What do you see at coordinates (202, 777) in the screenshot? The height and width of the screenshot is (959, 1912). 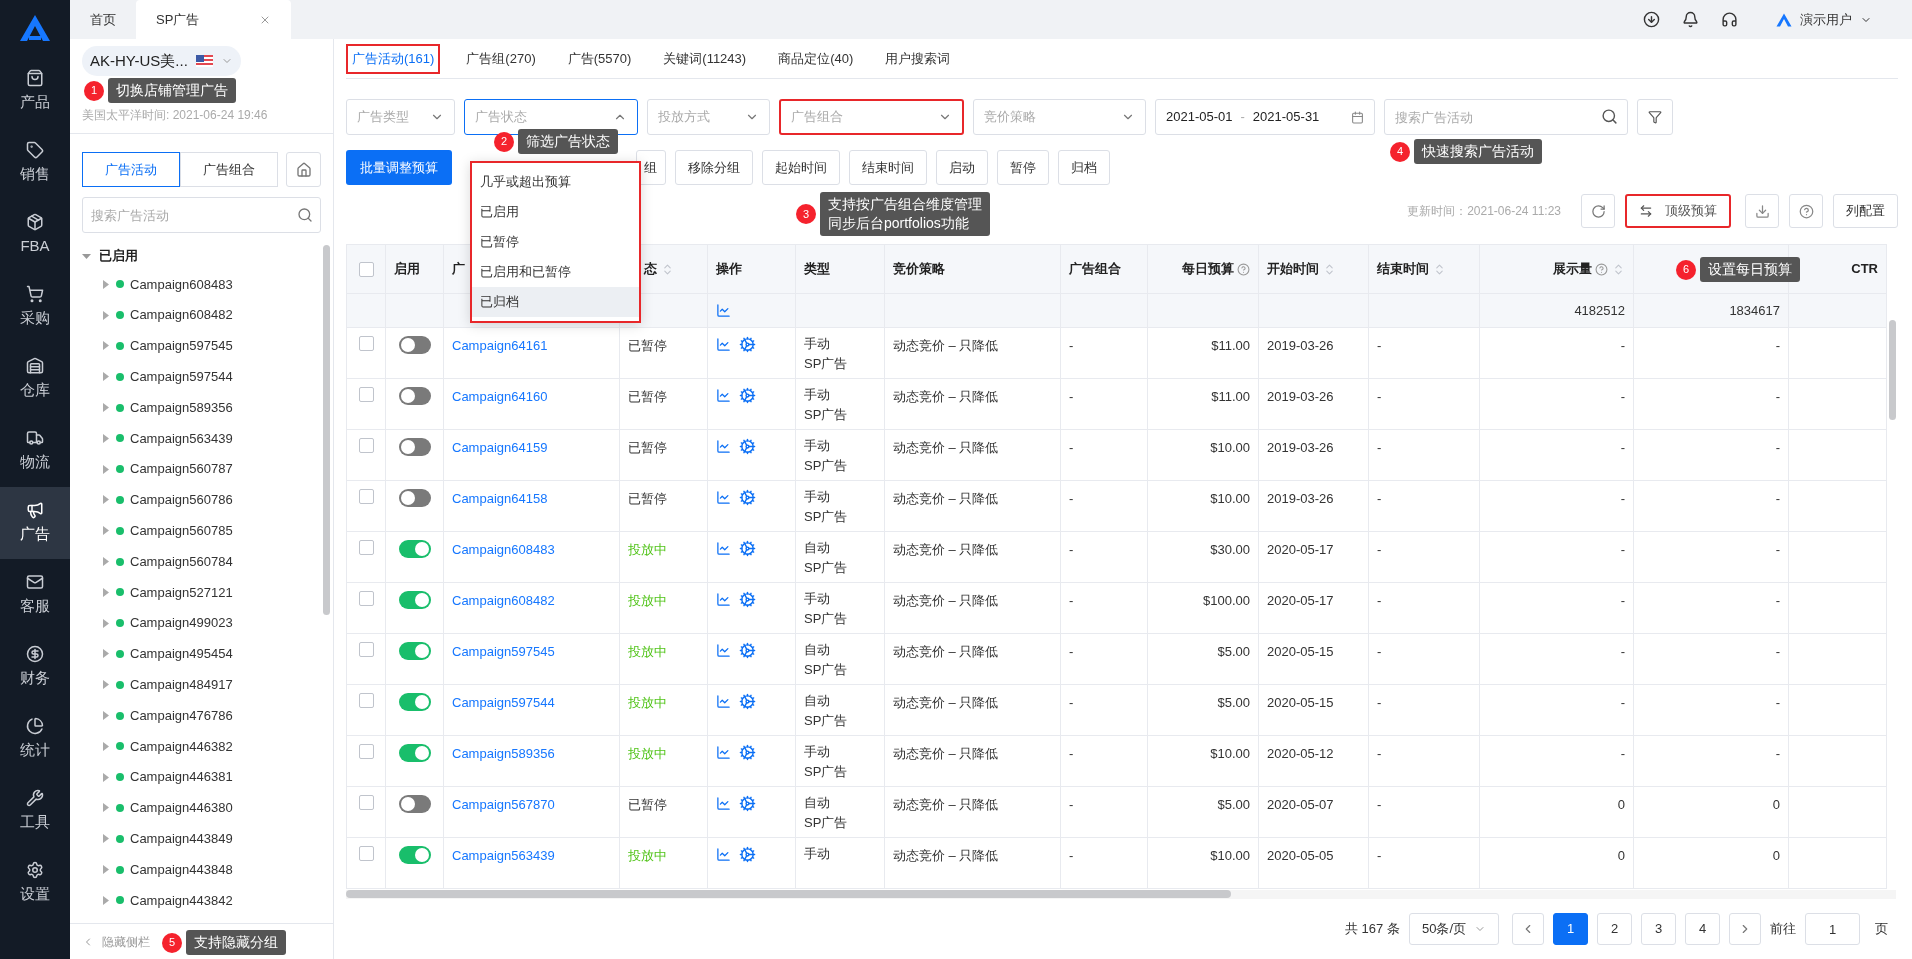 I see `tree-item: Campaign446381` at bounding box center [202, 777].